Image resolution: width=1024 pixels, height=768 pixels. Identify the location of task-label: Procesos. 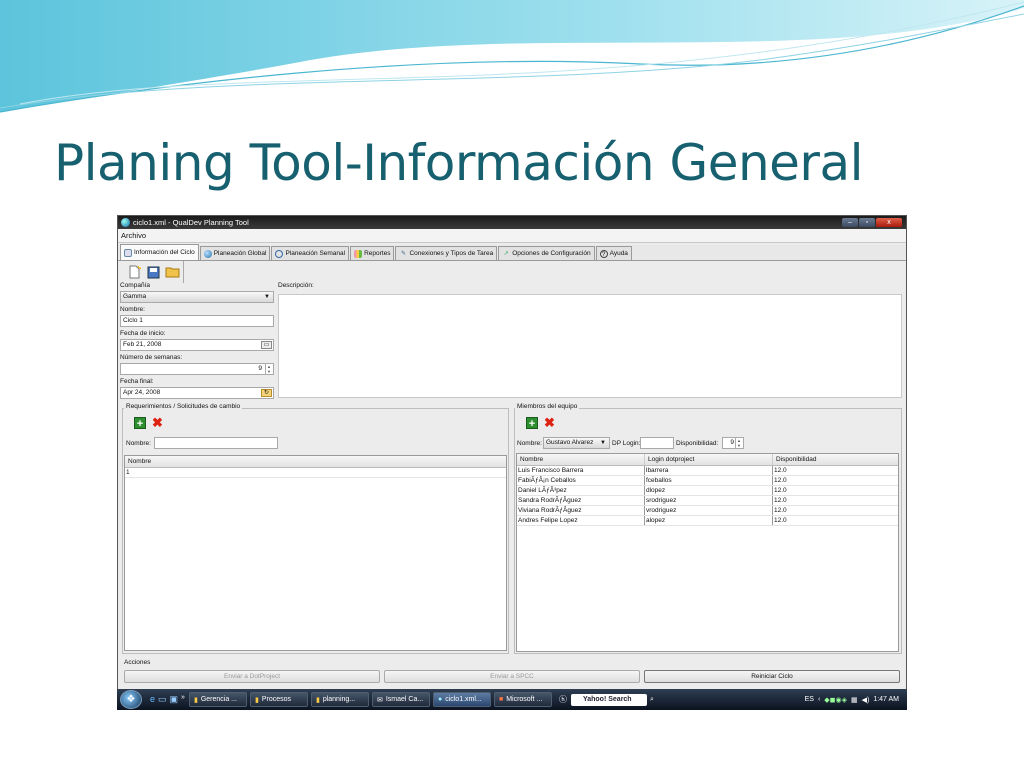
(276, 699).